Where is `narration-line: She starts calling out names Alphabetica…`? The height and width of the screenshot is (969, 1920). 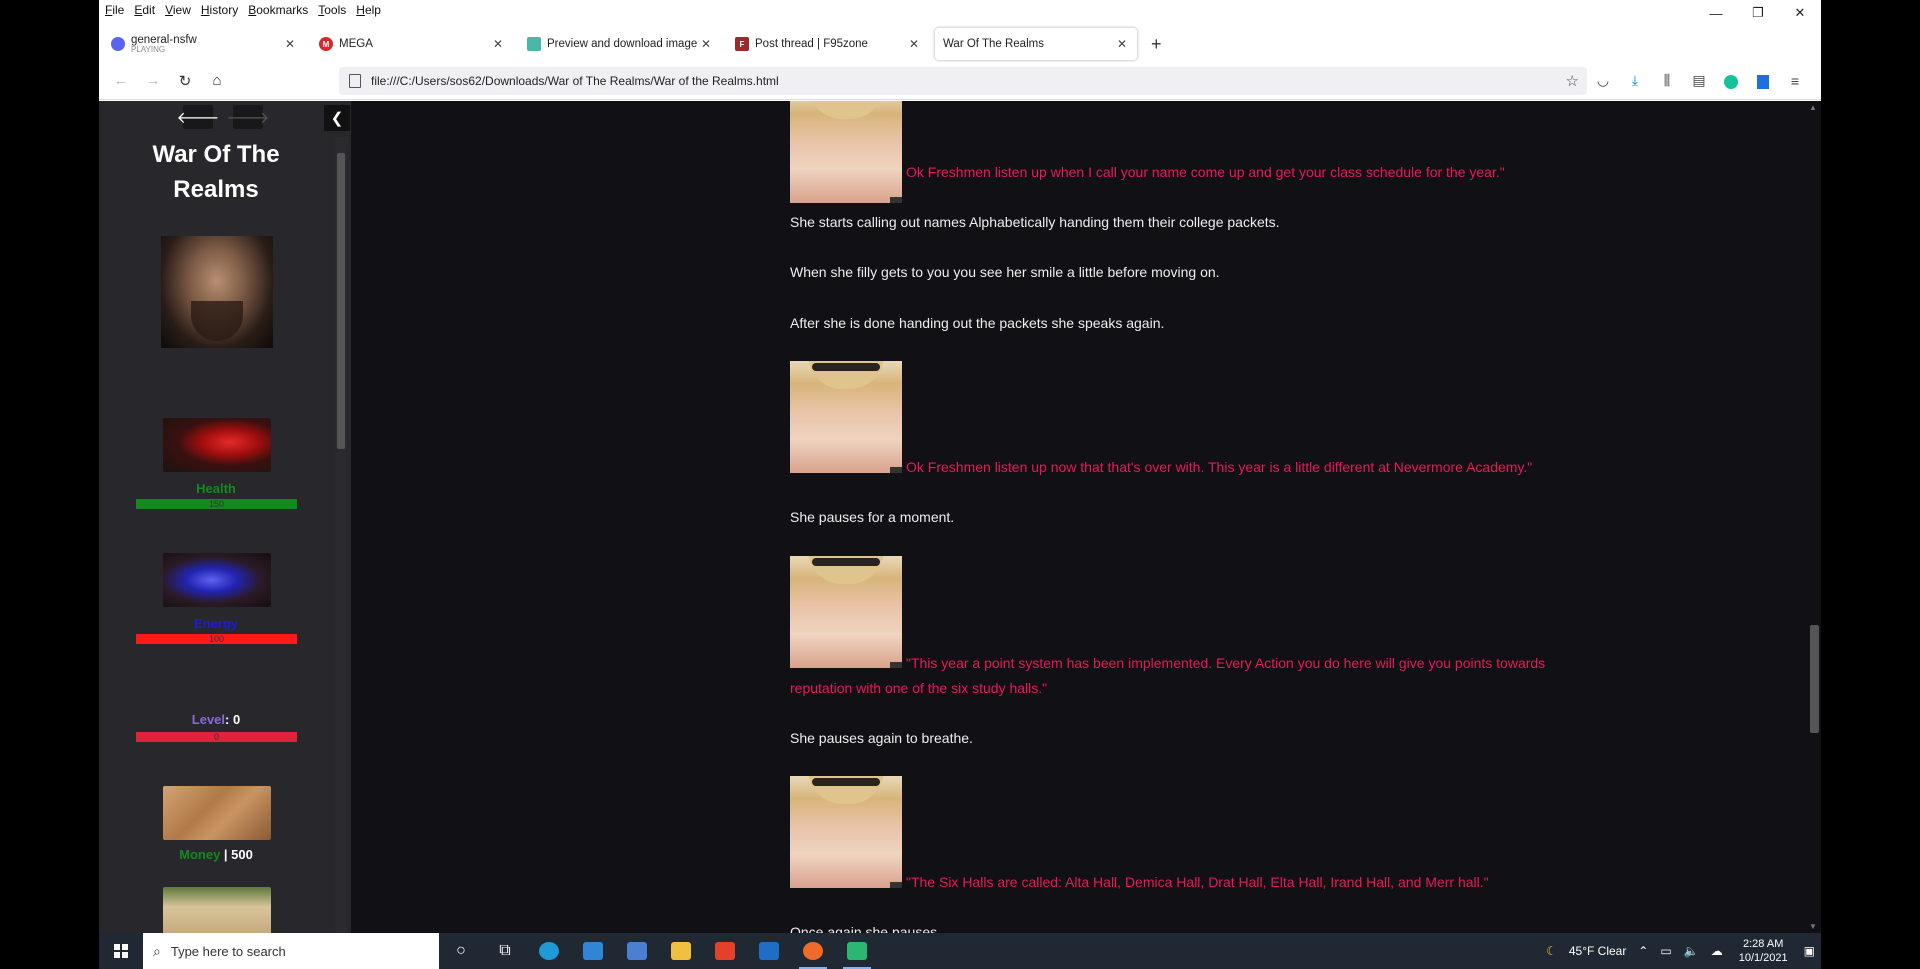
narration-line: She starts calling out names Alphabetica… is located at coordinates (1035, 222).